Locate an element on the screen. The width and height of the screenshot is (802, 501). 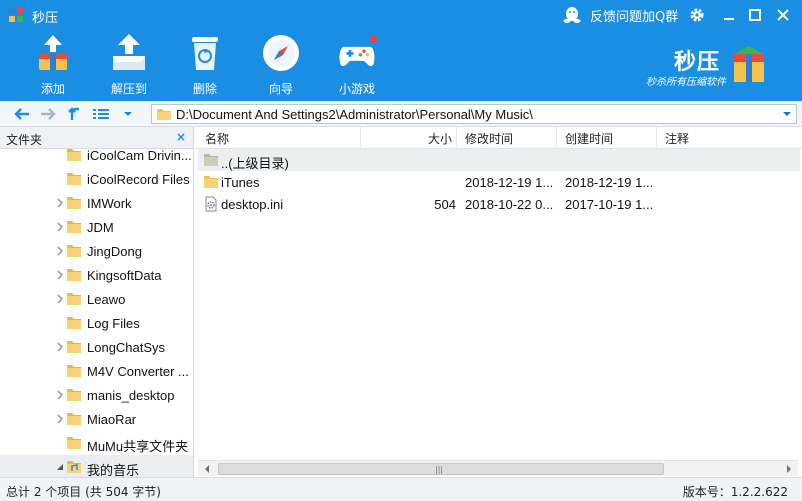
folder-tree-item: KingsoftData is located at coordinates (96, 275).